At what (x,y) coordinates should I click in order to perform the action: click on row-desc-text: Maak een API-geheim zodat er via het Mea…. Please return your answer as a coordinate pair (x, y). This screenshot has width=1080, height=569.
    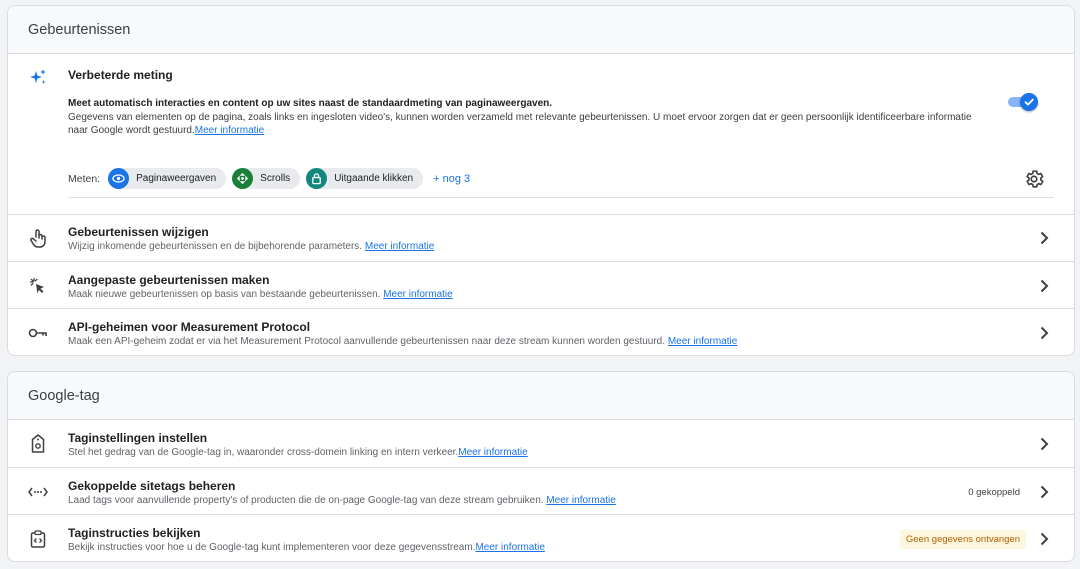
    Looking at the image, I should click on (367, 341).